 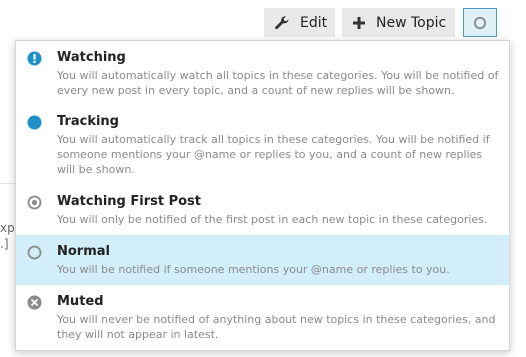 What do you see at coordinates (263, 23) in the screenshot?
I see `category-toolbar: Edit New Topic` at bounding box center [263, 23].